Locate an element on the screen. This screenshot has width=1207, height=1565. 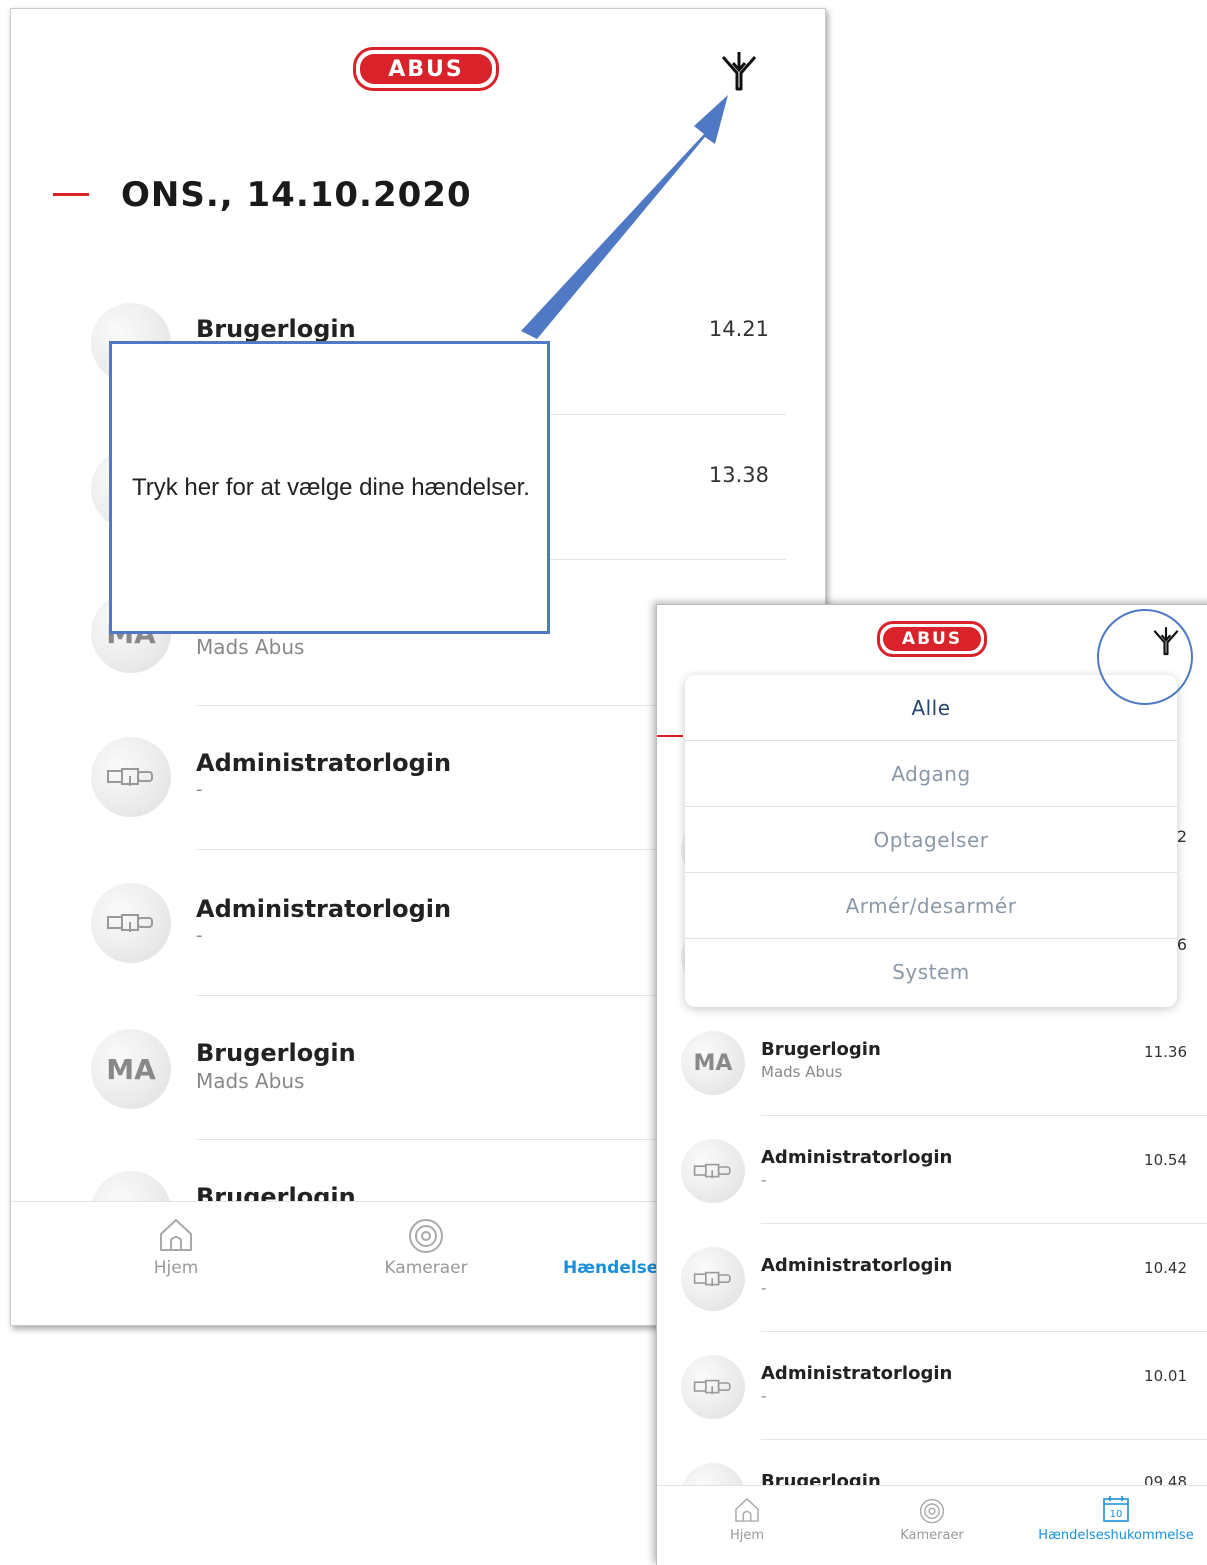
bottom-navigation: Hjem Kameraer 10 Hændelseshukommelse is located at coordinates (932, 1525).